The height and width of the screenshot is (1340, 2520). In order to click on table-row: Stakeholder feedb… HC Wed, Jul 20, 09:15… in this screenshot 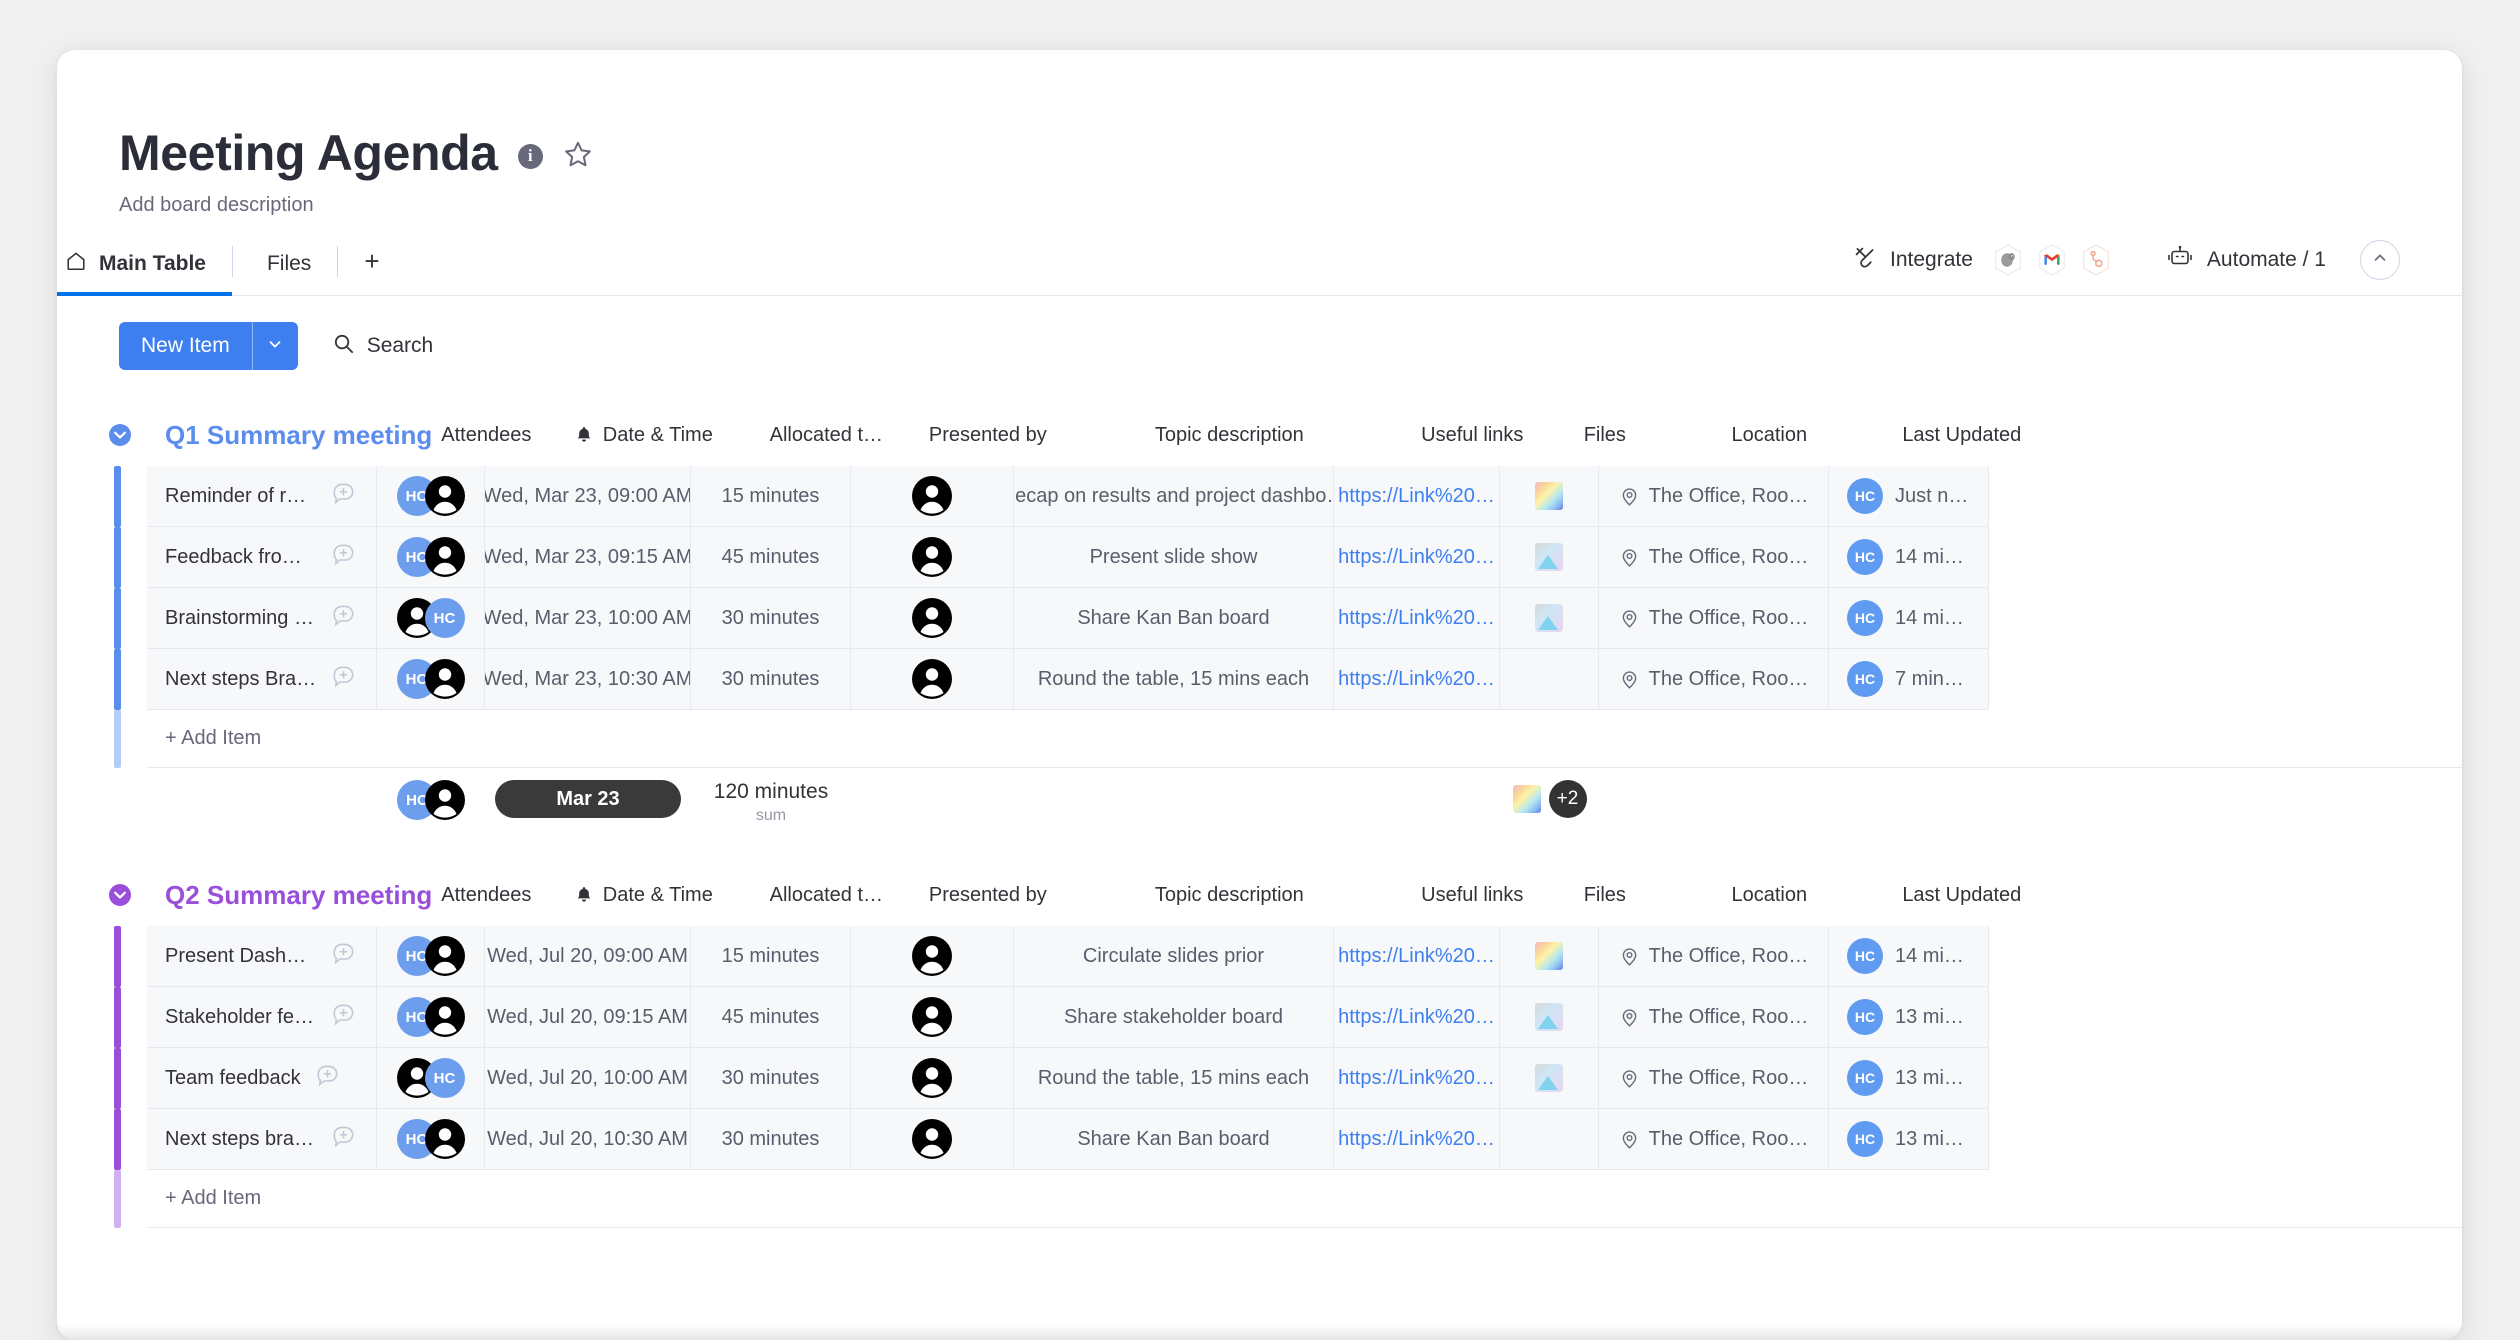, I will do `click(1259, 1017)`.